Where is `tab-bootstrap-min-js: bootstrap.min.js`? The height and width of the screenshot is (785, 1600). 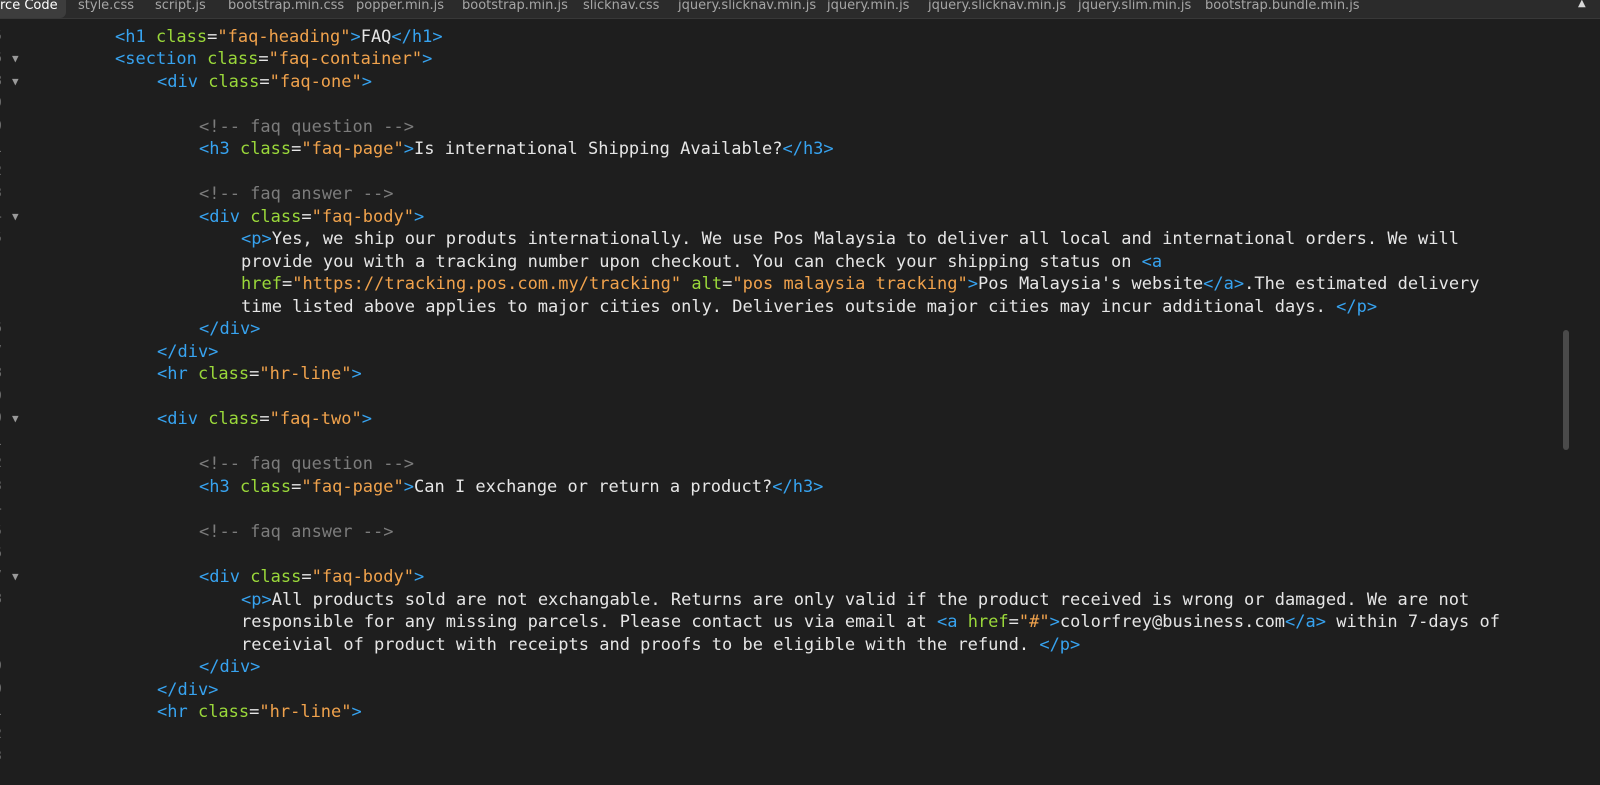 tab-bootstrap-min-js: bootstrap.min.js is located at coordinates (515, 9).